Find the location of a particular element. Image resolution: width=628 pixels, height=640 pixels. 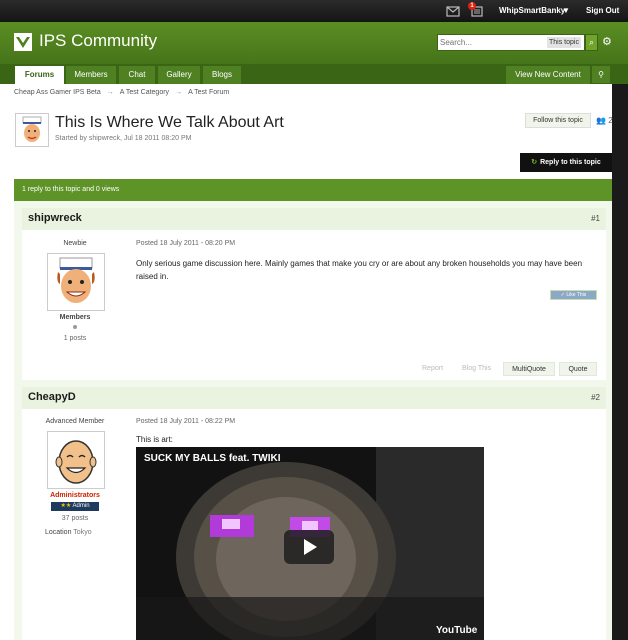

post-author-name: shipwreck is located at coordinates (55, 218).